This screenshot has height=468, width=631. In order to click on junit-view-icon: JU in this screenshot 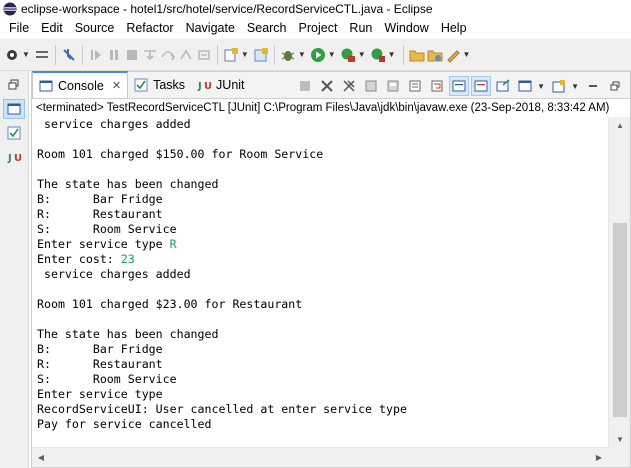, I will do `click(14, 157)`.